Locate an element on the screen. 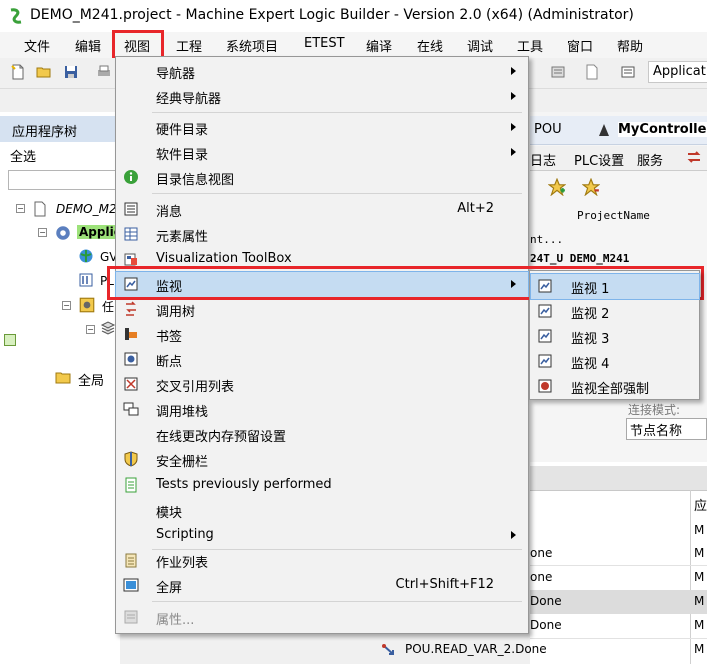 This screenshot has width=707, height=664. menu-debug: 调试 is located at coordinates (480, 45).